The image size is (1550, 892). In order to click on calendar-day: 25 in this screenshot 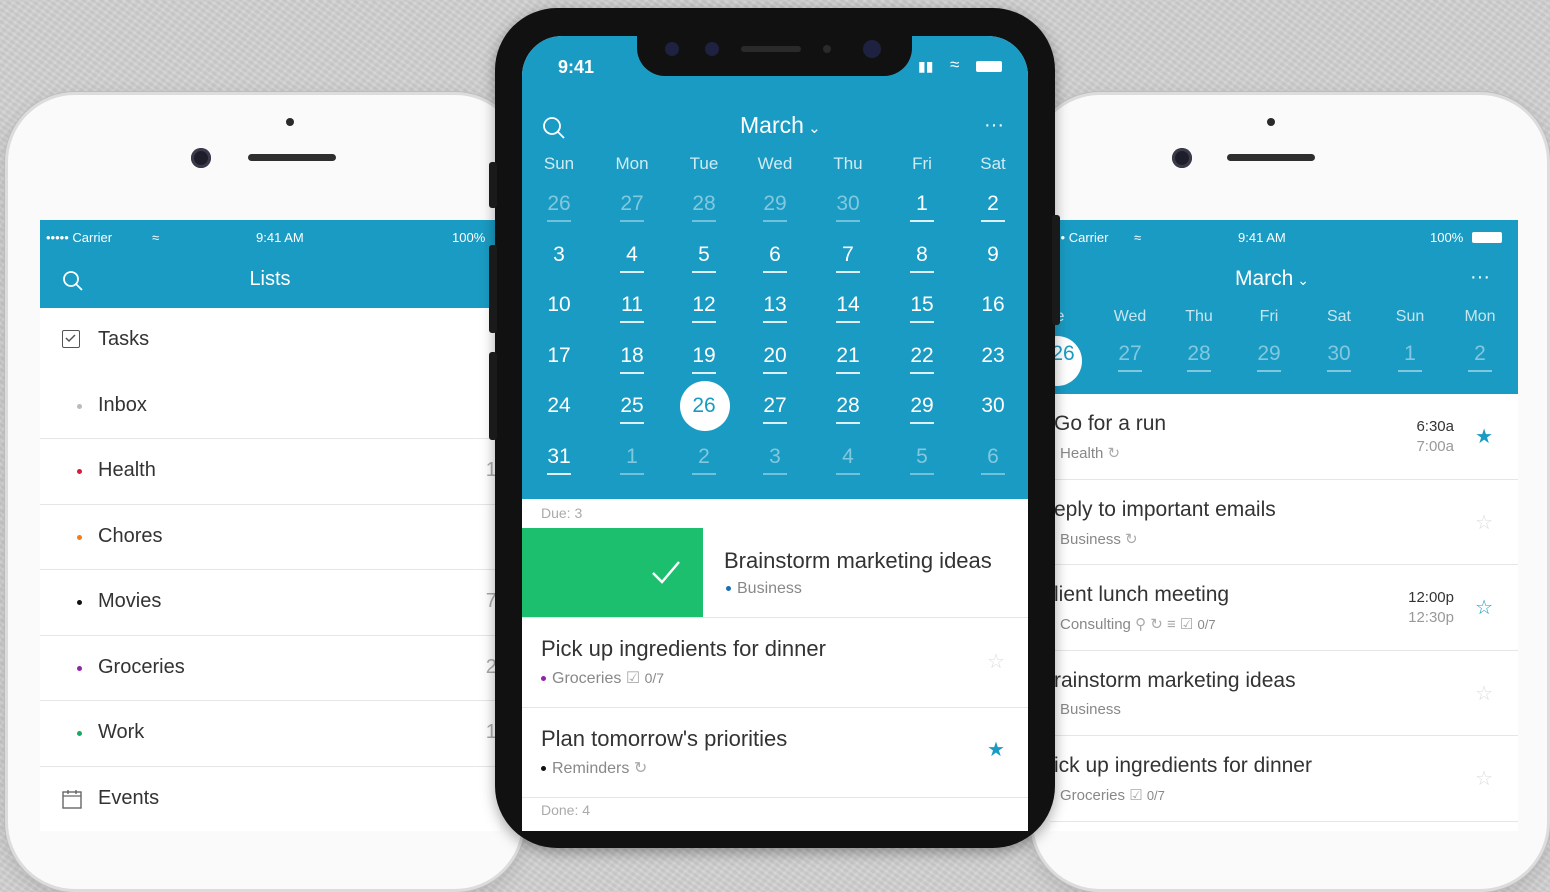, I will do `click(632, 409)`.